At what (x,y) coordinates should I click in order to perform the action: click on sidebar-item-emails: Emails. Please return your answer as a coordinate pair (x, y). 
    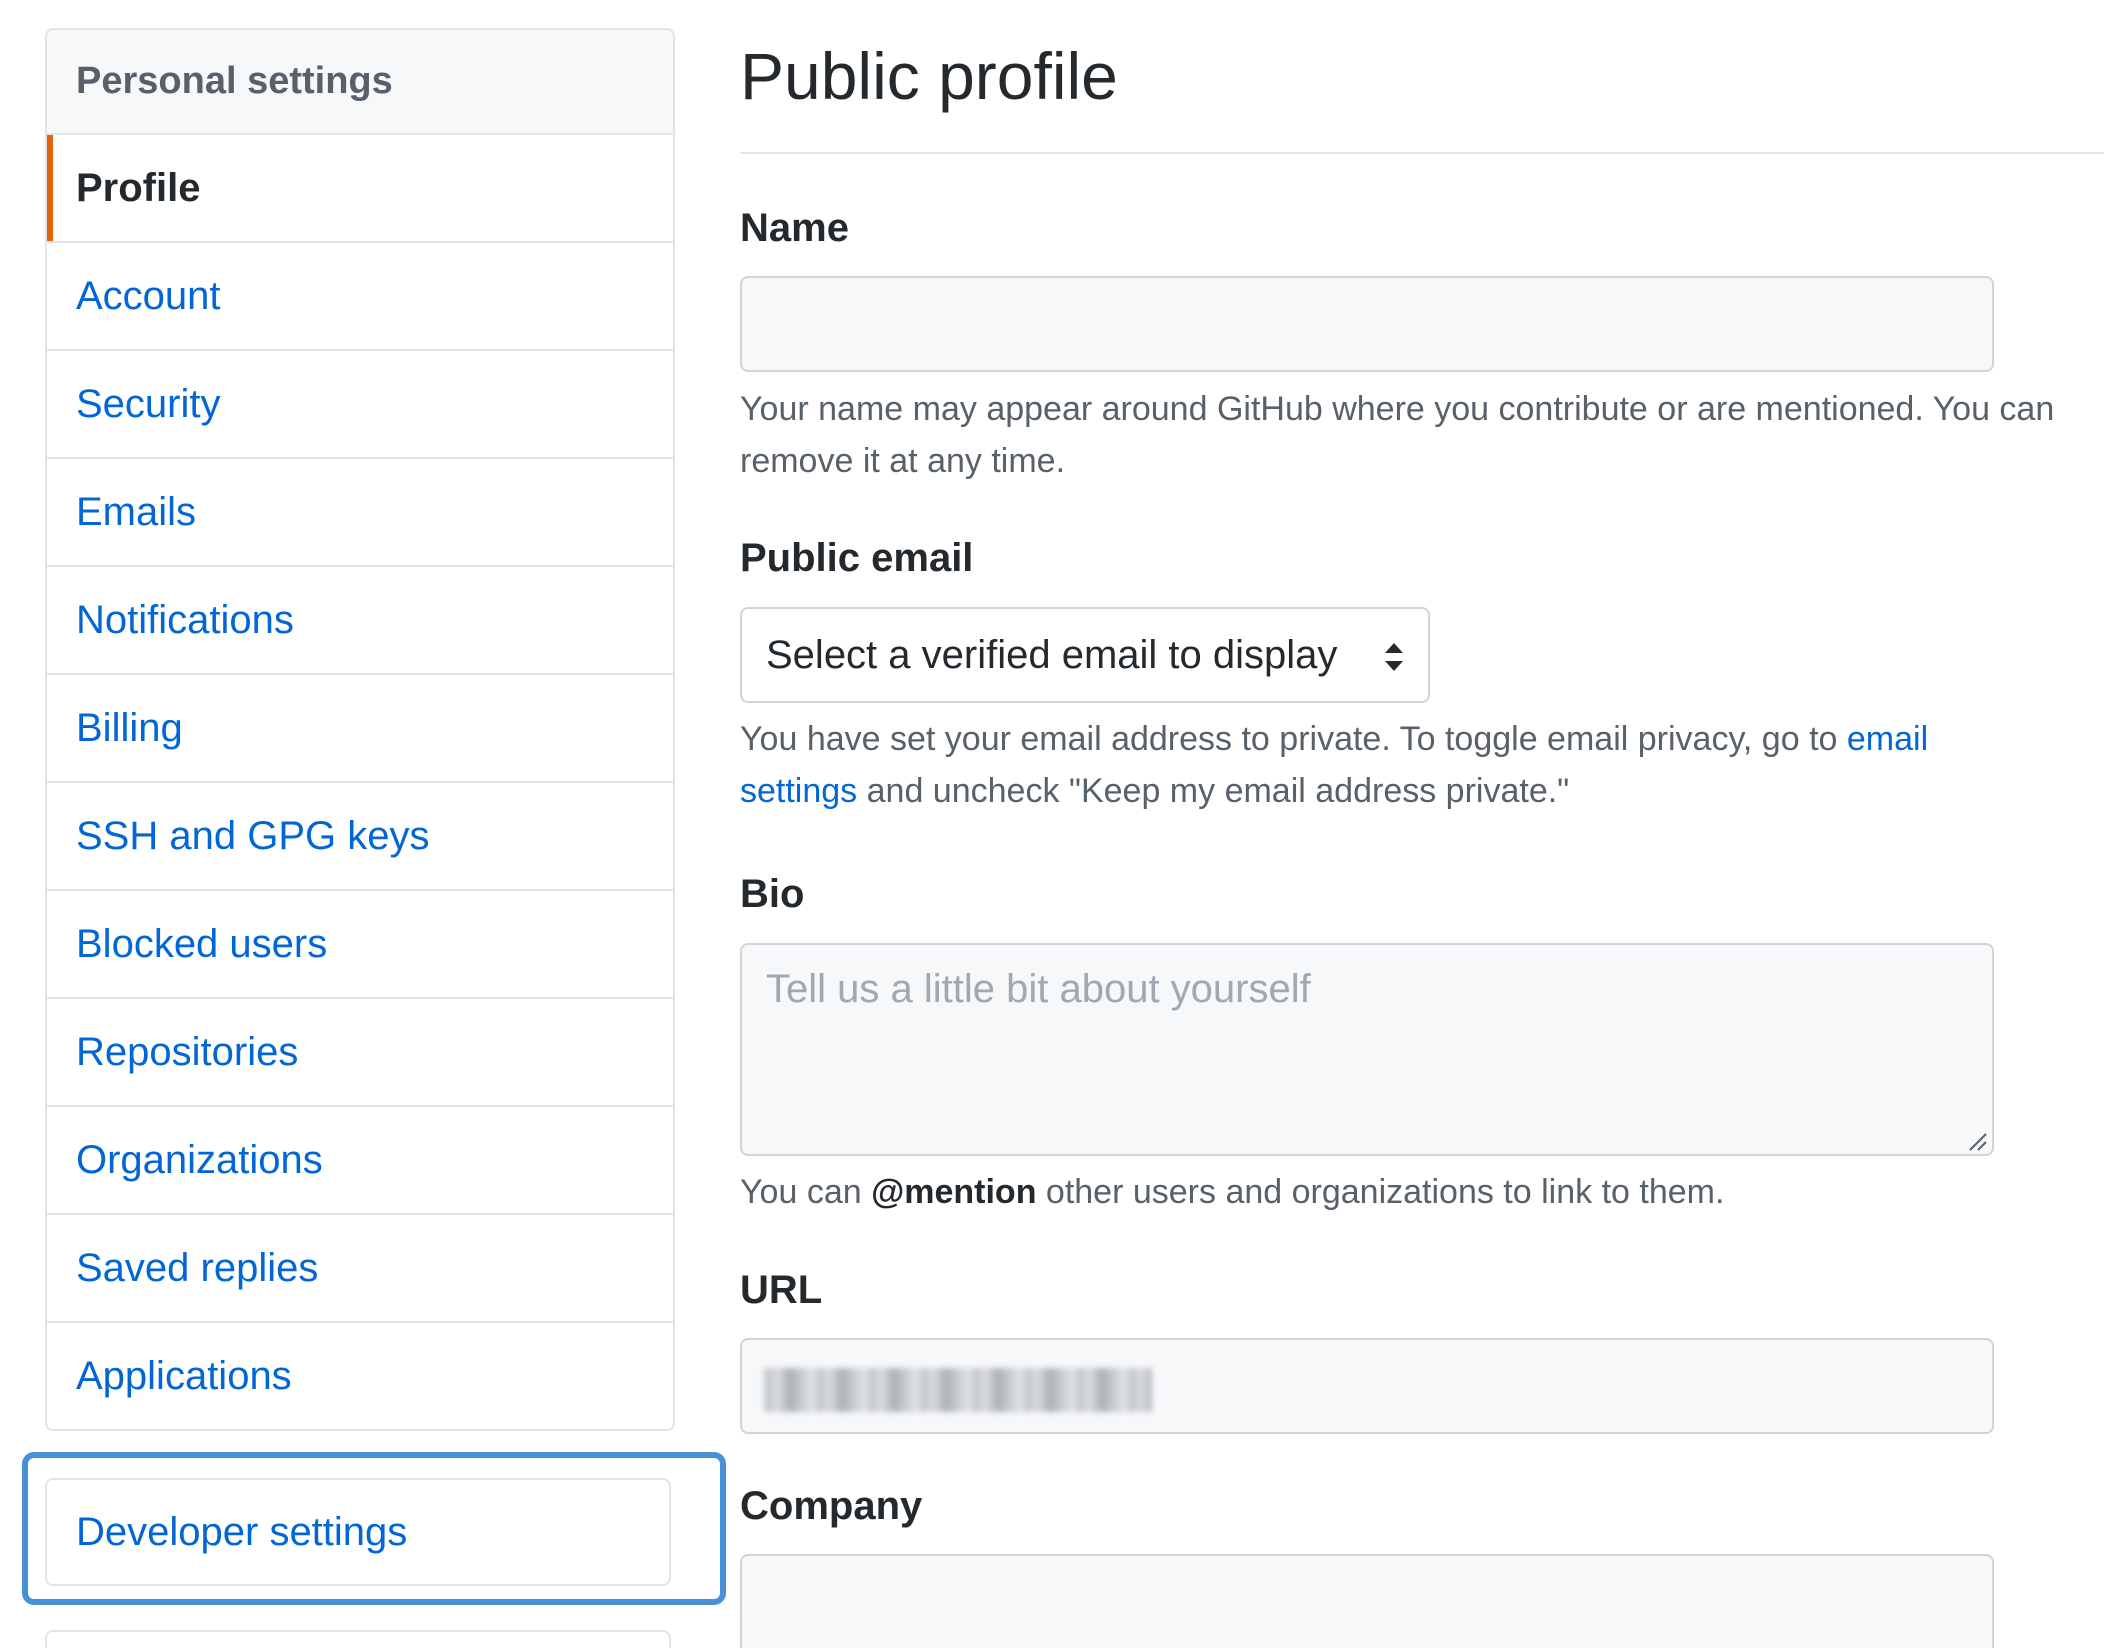
    Looking at the image, I should click on (360, 513).